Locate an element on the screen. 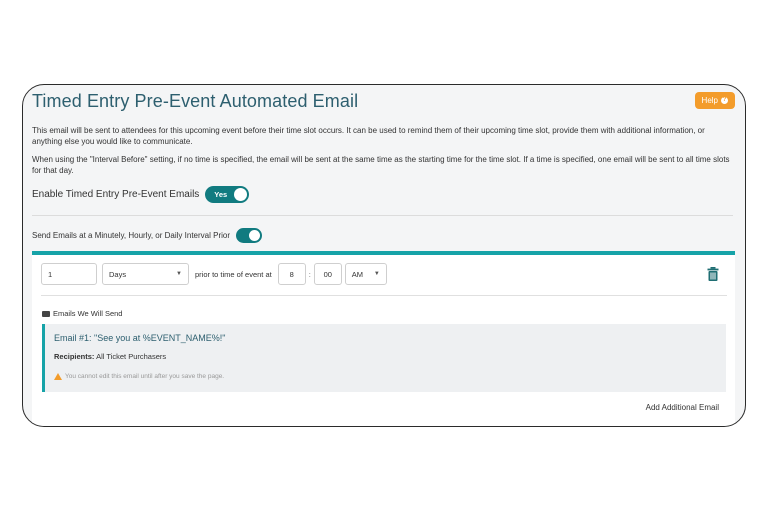 The height and width of the screenshot is (512, 768). recipients-label: Recipients: is located at coordinates (74, 356).